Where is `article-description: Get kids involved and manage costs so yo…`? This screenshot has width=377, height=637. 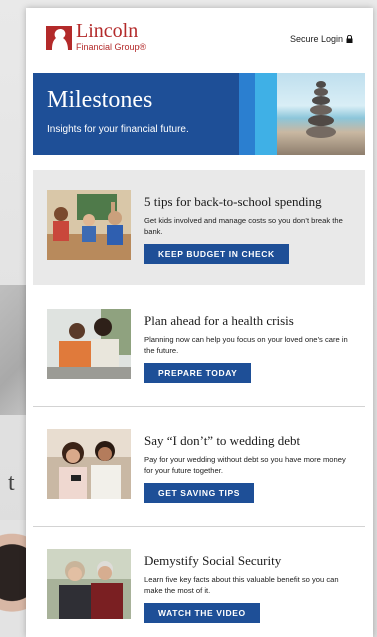
article-description: Get kids involved and manage costs so yo… is located at coordinates (243, 226).